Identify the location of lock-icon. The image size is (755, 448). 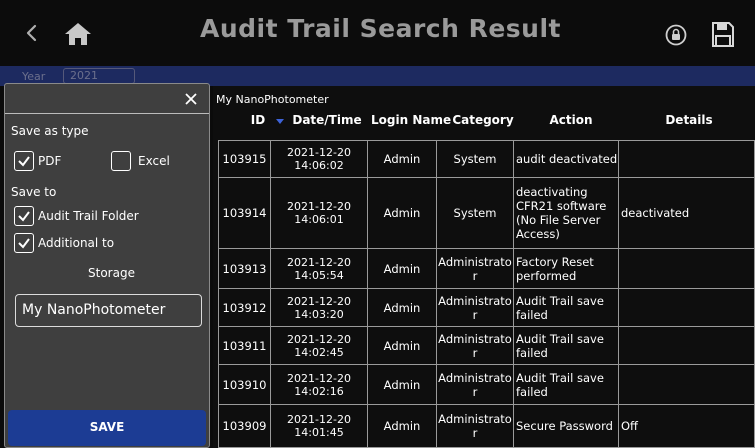
(676, 35).